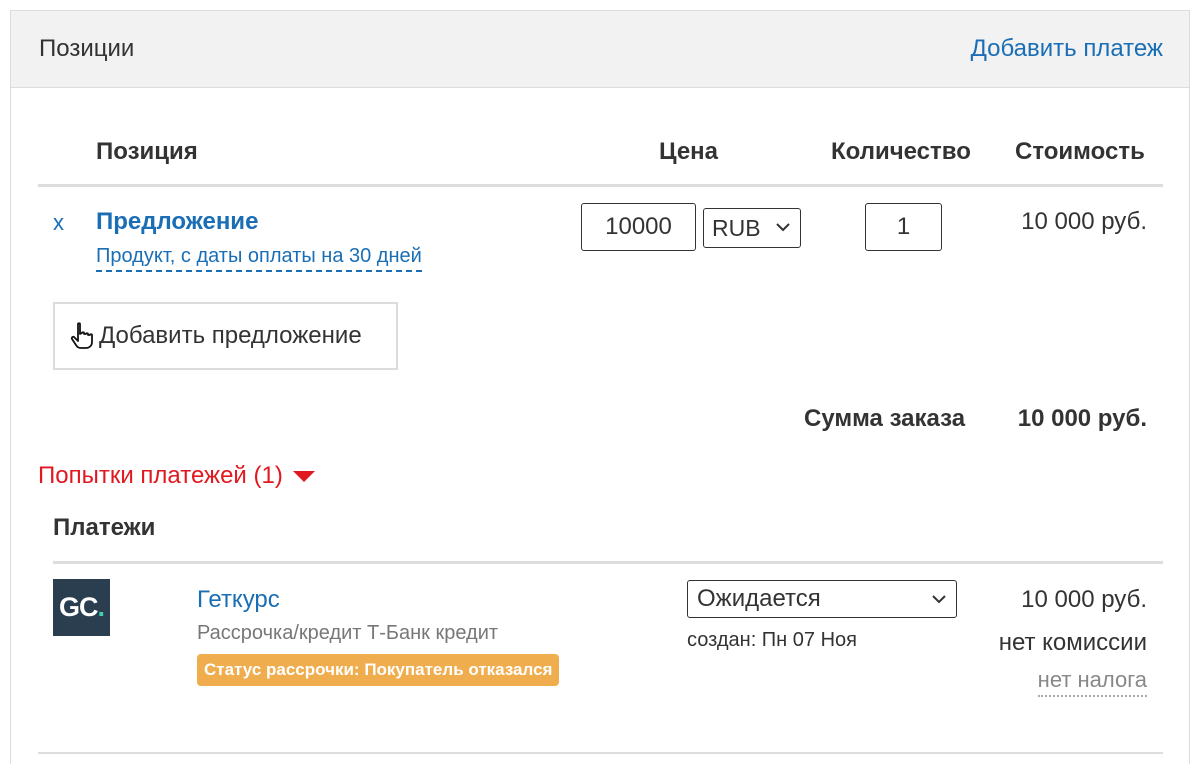 The width and height of the screenshot is (1200, 764). What do you see at coordinates (177, 222) in the screenshot?
I see `offer-title-link: Предложение` at bounding box center [177, 222].